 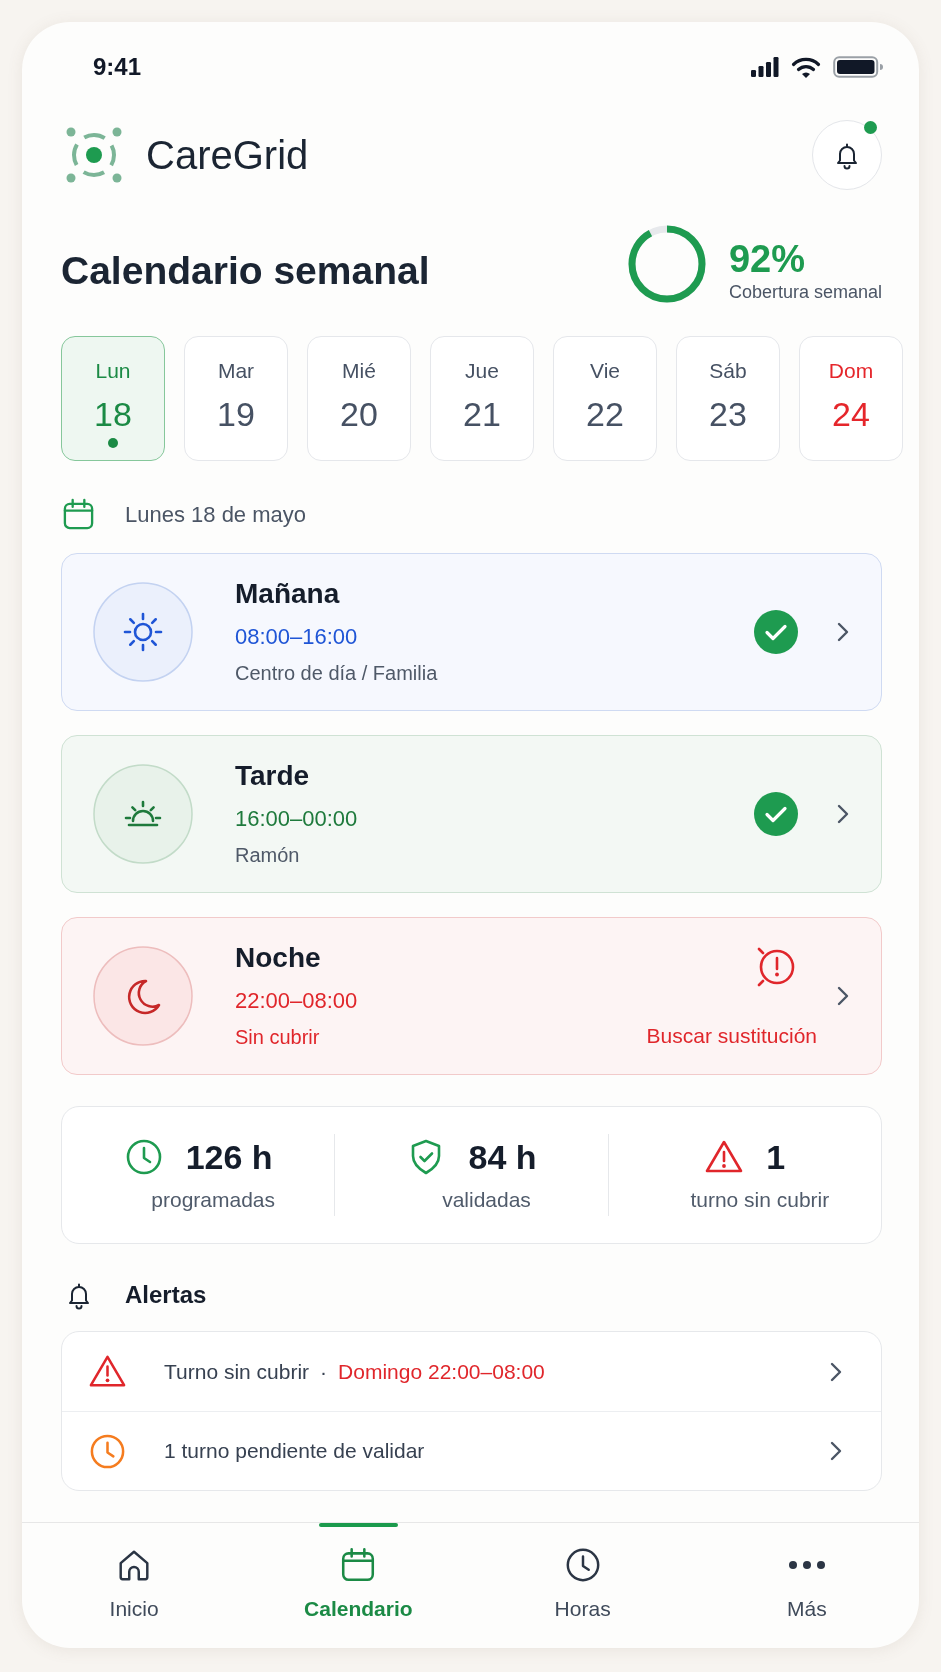 What do you see at coordinates (294, 1451) in the screenshot?
I see `alert-text: 1 turno pendiente de validar` at bounding box center [294, 1451].